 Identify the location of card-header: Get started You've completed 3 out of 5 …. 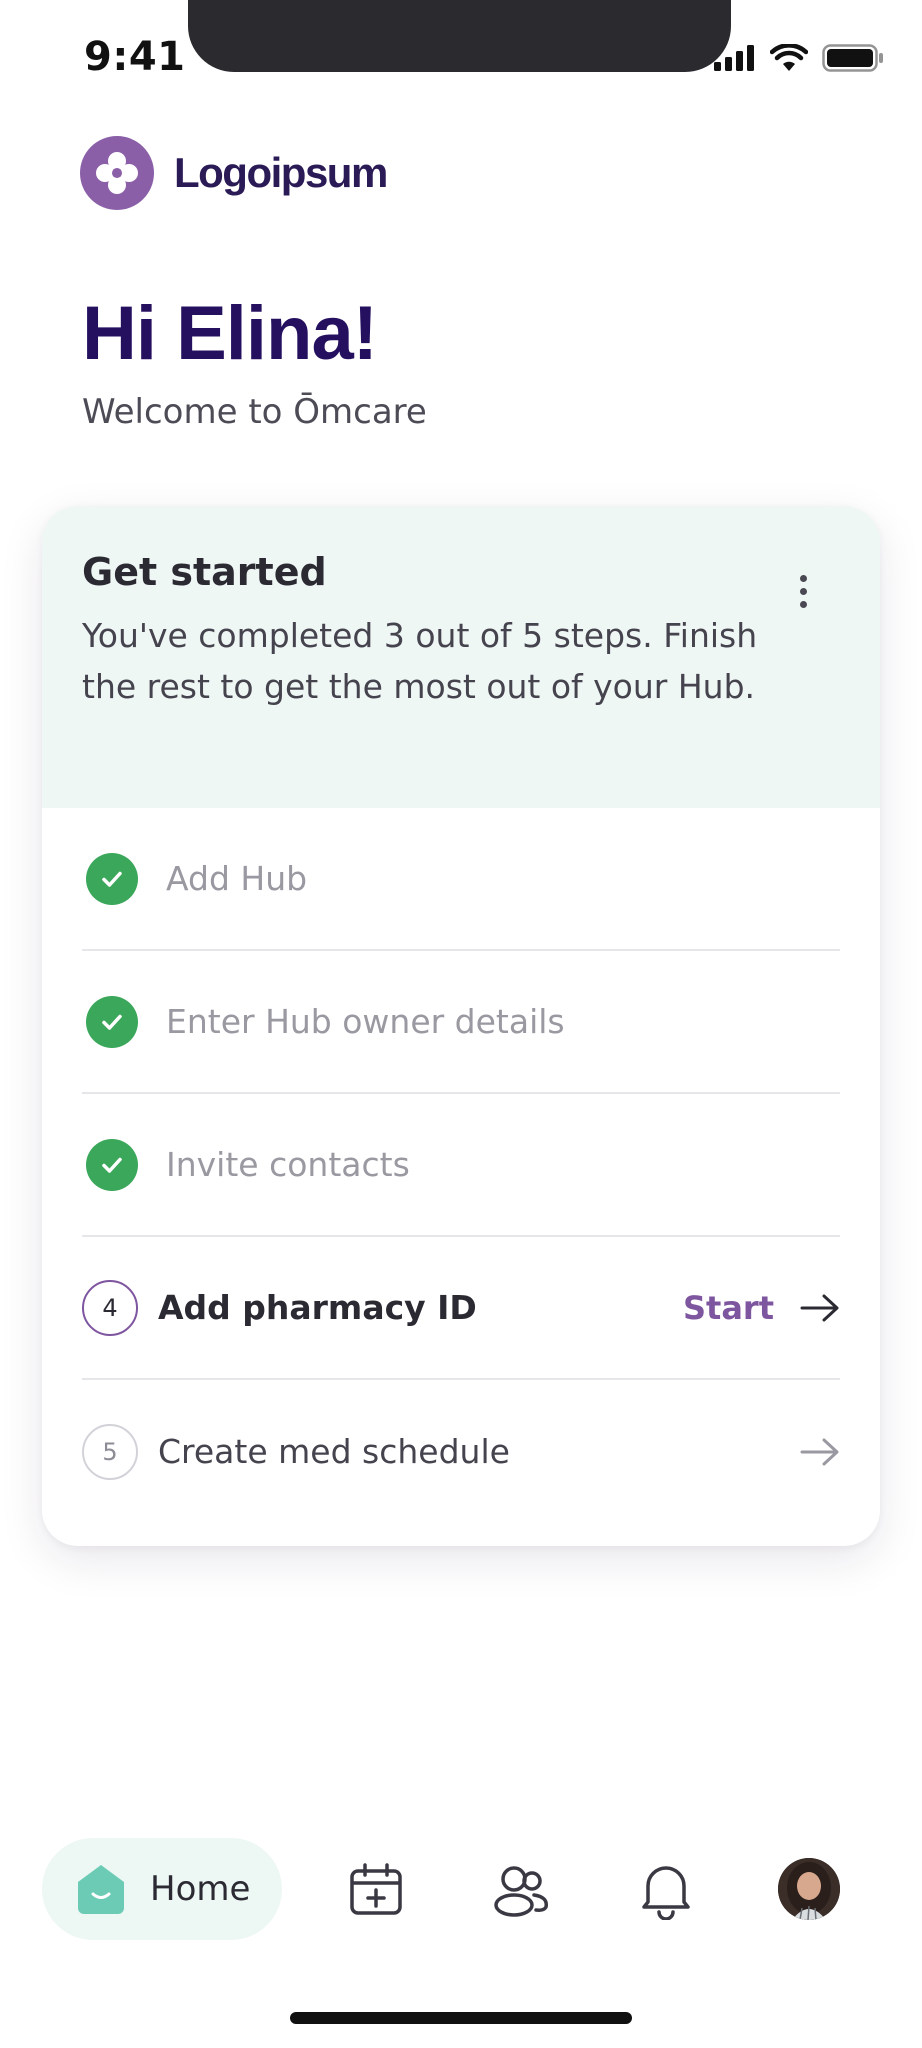
(461, 657).